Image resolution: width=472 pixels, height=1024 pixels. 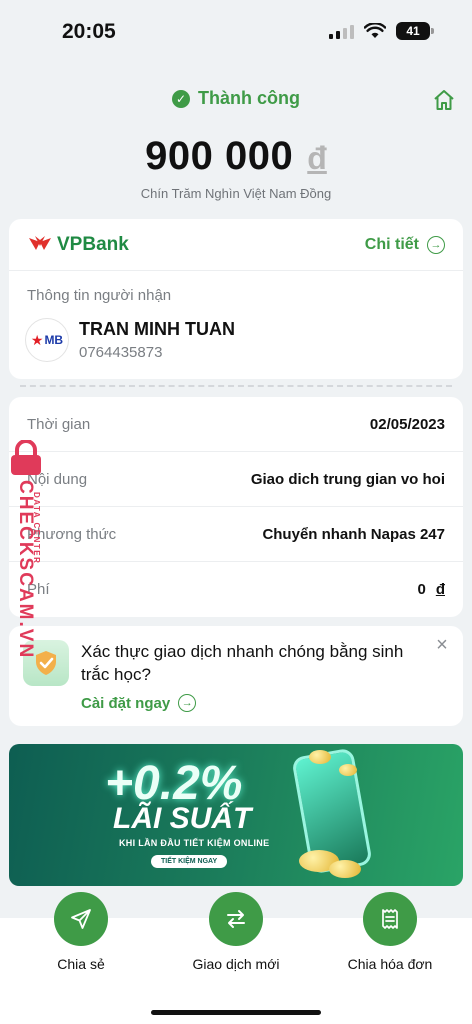 I want to click on detail-row-content: Nội dung Giao dich trung gian vo hoi, so click(x=236, y=479).